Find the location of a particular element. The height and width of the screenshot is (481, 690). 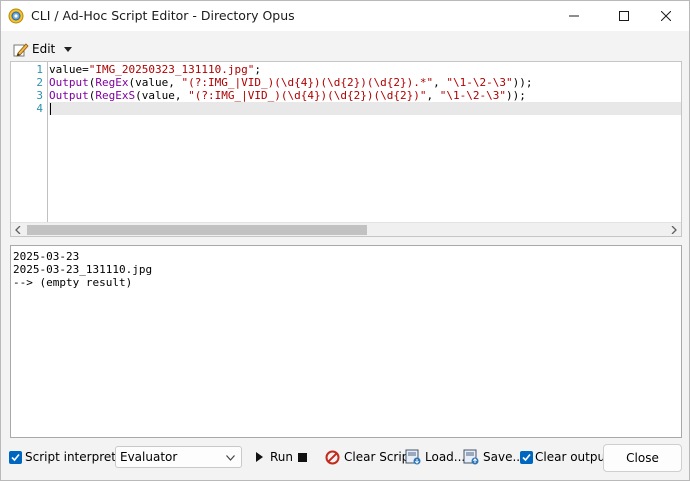

code-string: "(?:IMG_|VID_)(\d{4})(\d{2})(\d{2})" is located at coordinates (307, 95).